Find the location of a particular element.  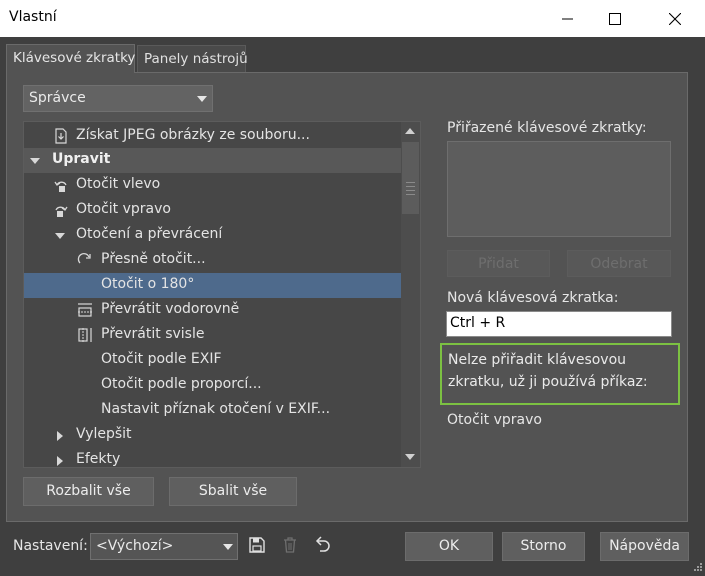

title-bar: Vlastní is located at coordinates (352, 18).